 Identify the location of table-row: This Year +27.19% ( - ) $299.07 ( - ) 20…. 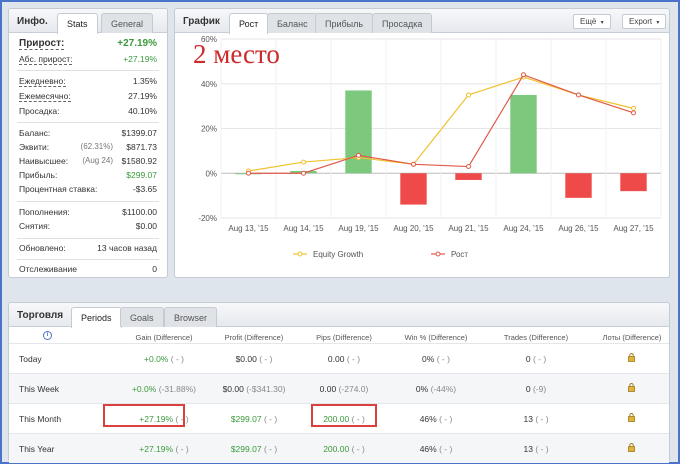
(339, 448).